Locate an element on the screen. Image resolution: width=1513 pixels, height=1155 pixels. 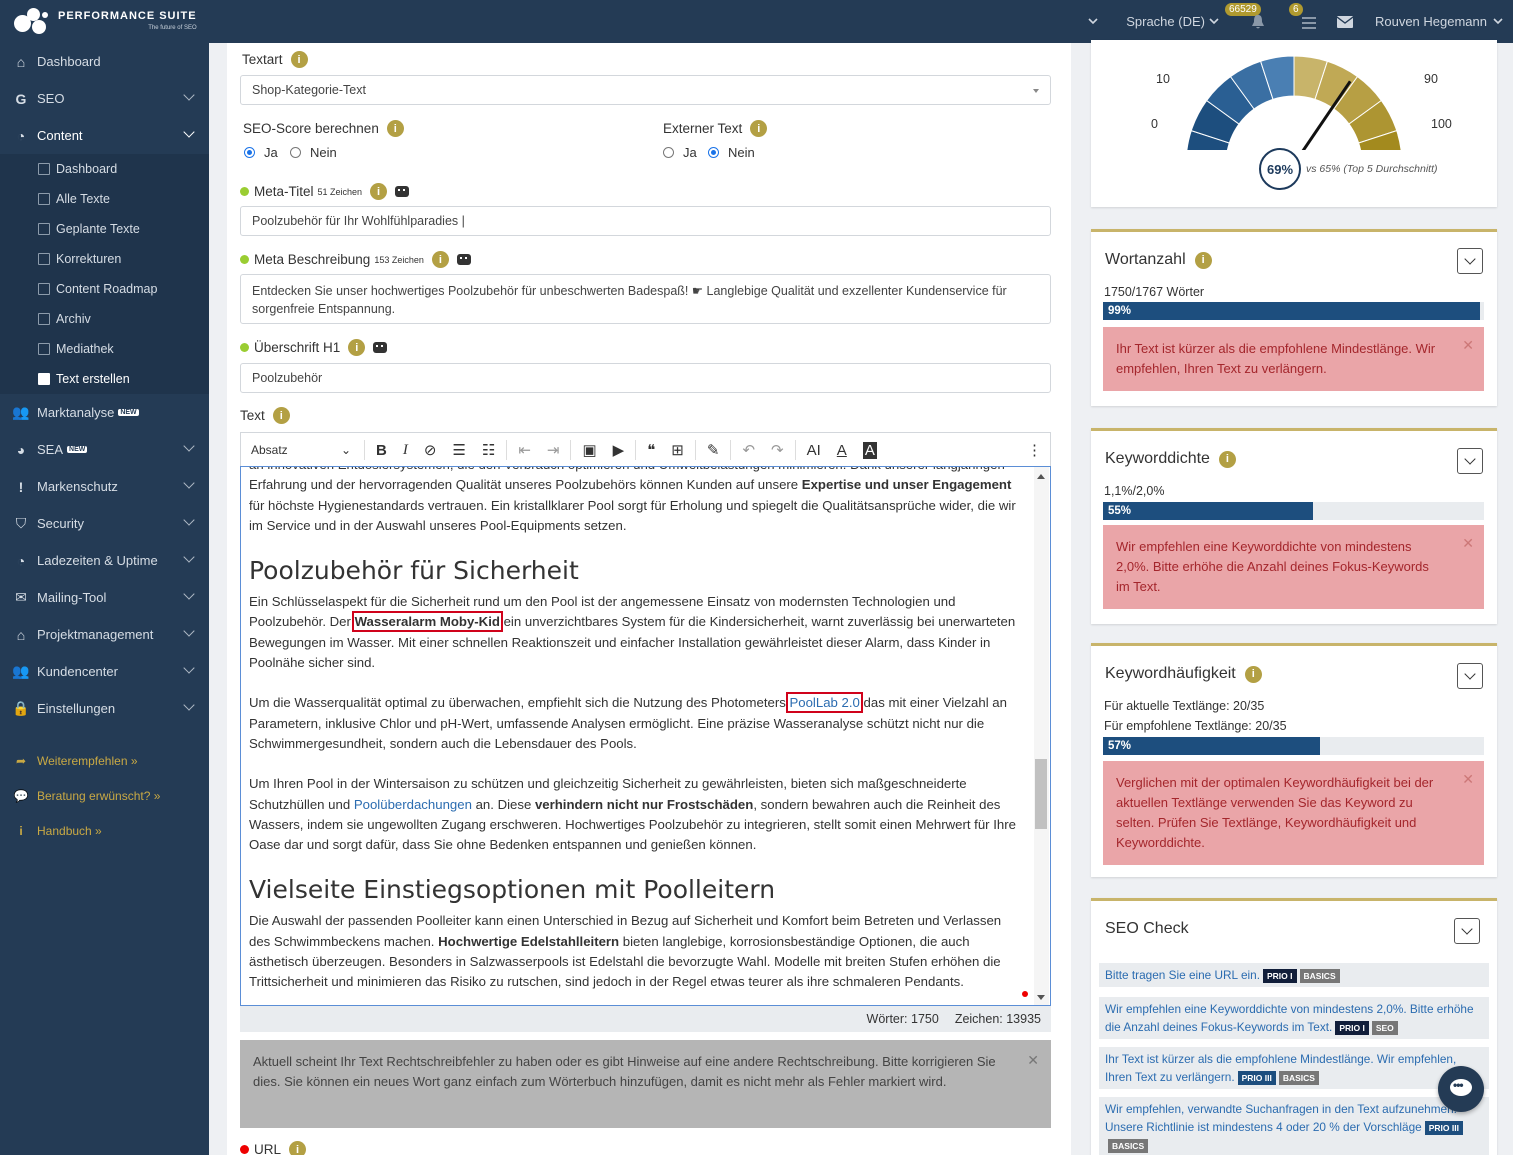
more-options-icon: ⋮ is located at coordinates (1034, 450).